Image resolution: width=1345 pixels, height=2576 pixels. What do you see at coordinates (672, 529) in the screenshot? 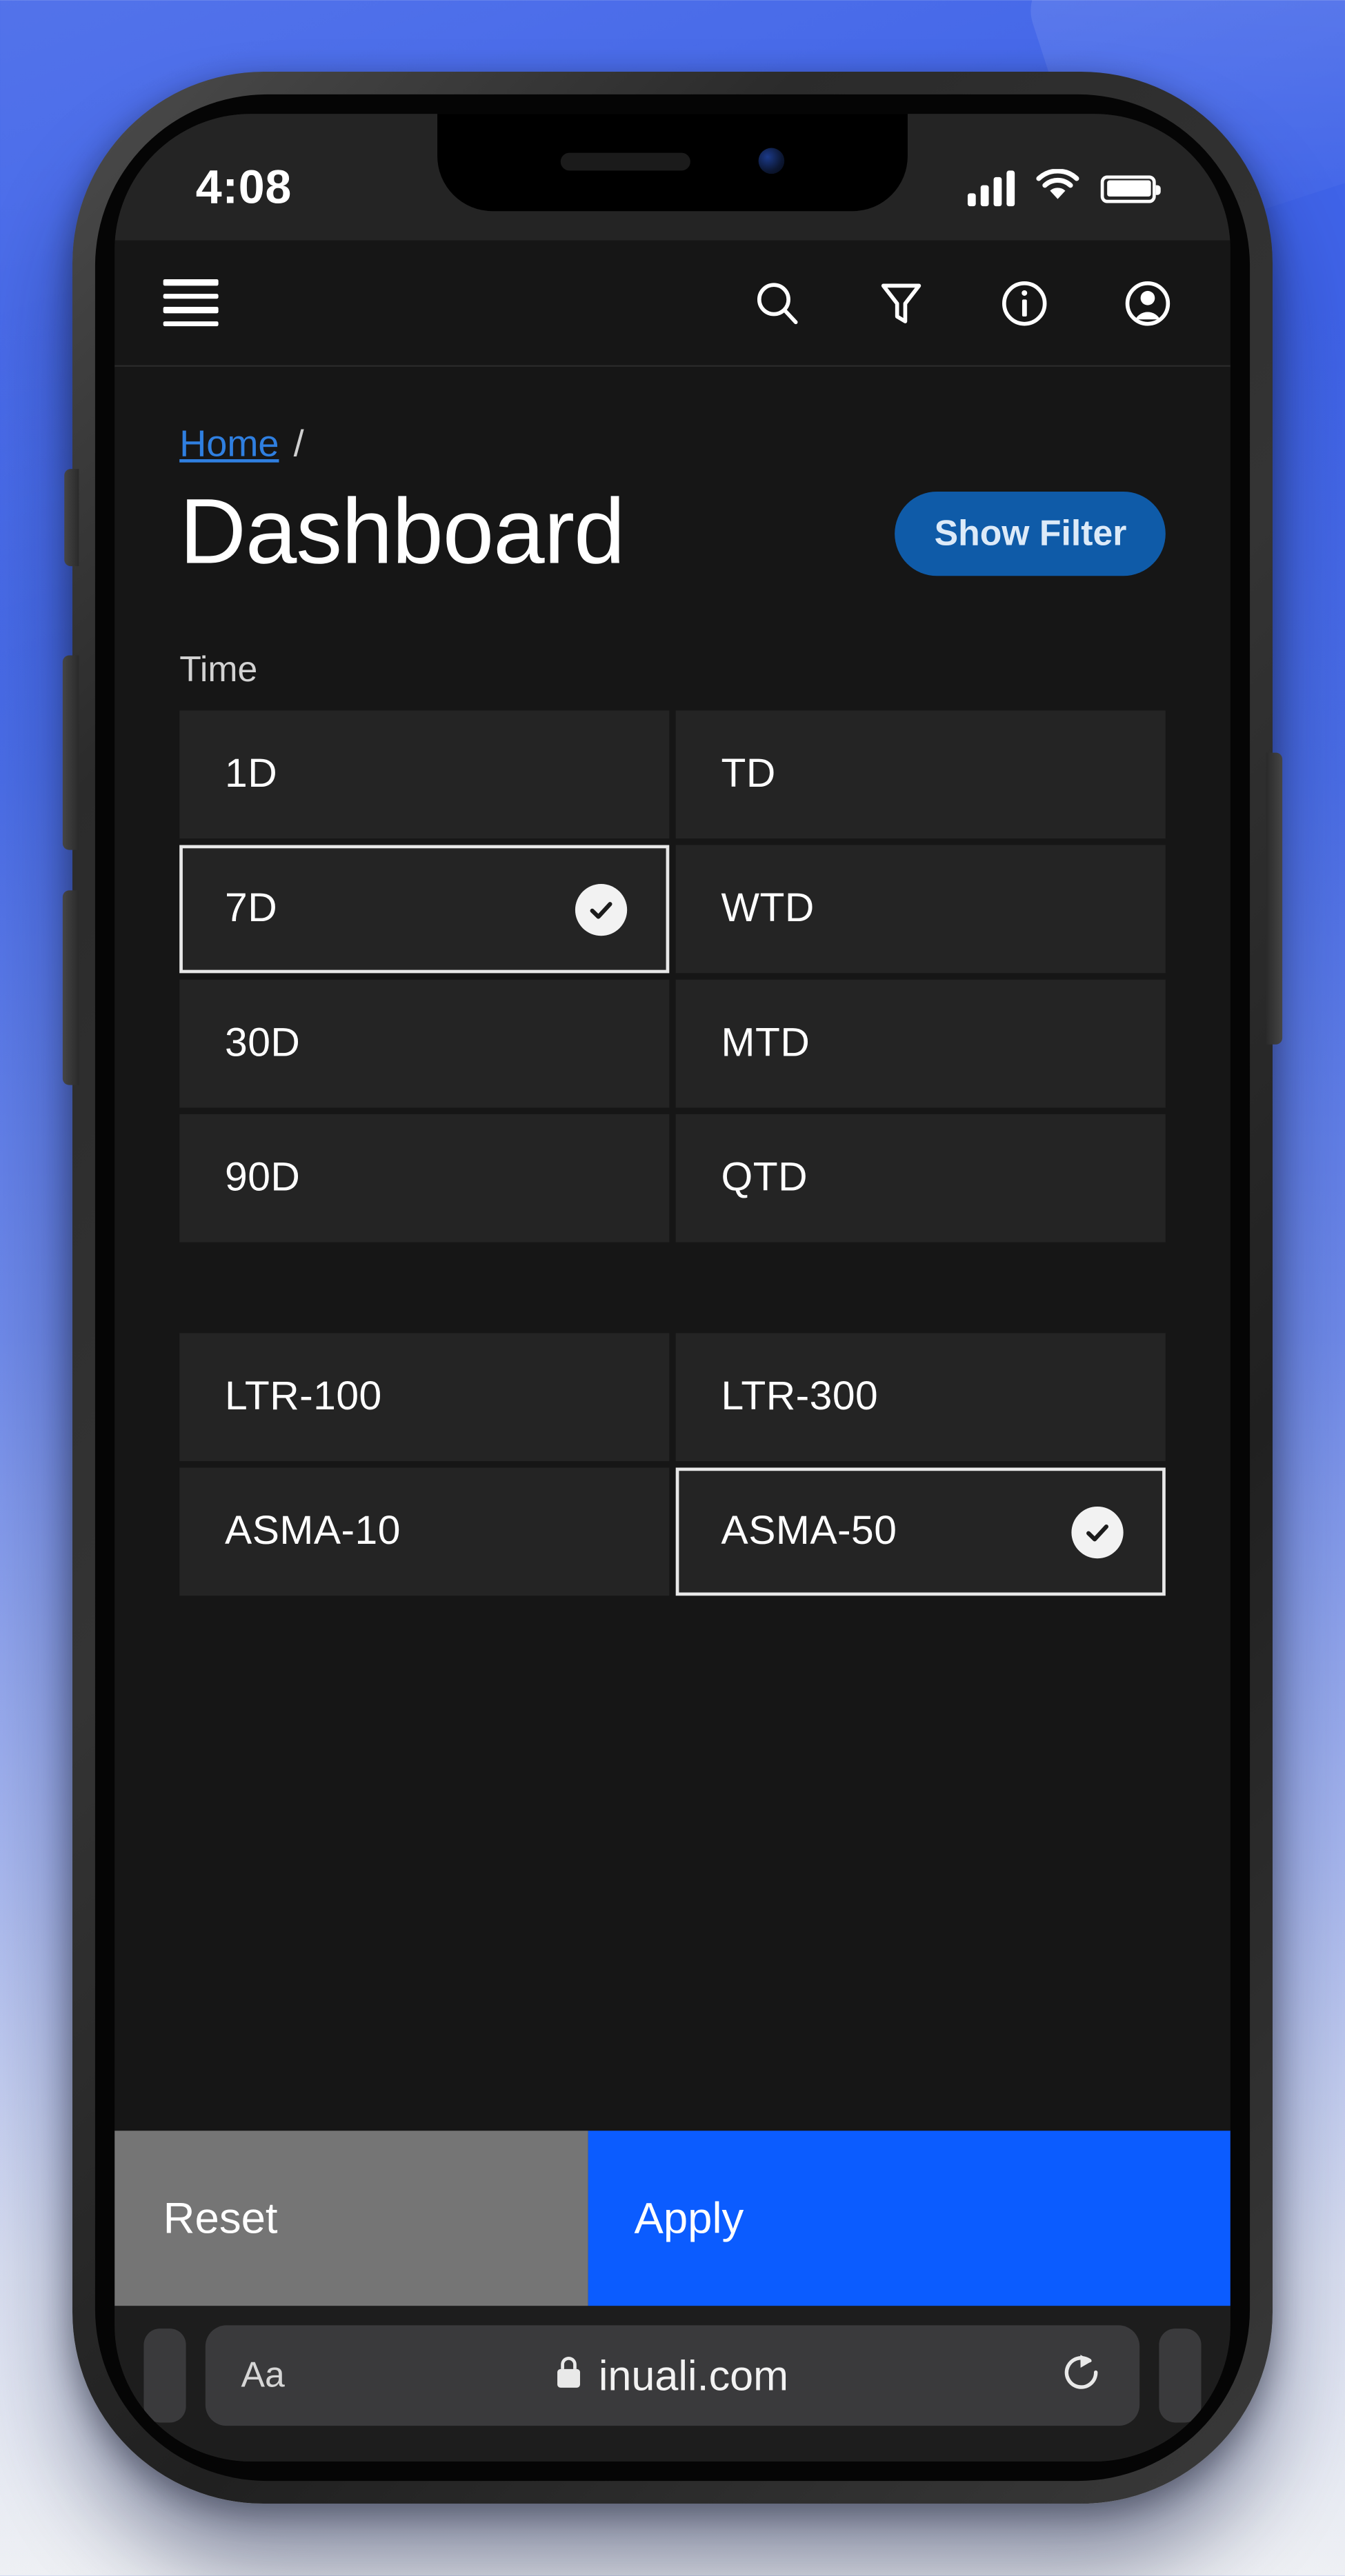
I see `page-title-row: Dashboard Show Filter` at bounding box center [672, 529].